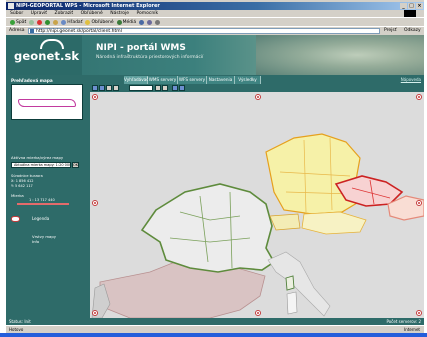  What do you see at coordinates (88, 22) in the screenshot?
I see `star-icon` at bounding box center [88, 22].